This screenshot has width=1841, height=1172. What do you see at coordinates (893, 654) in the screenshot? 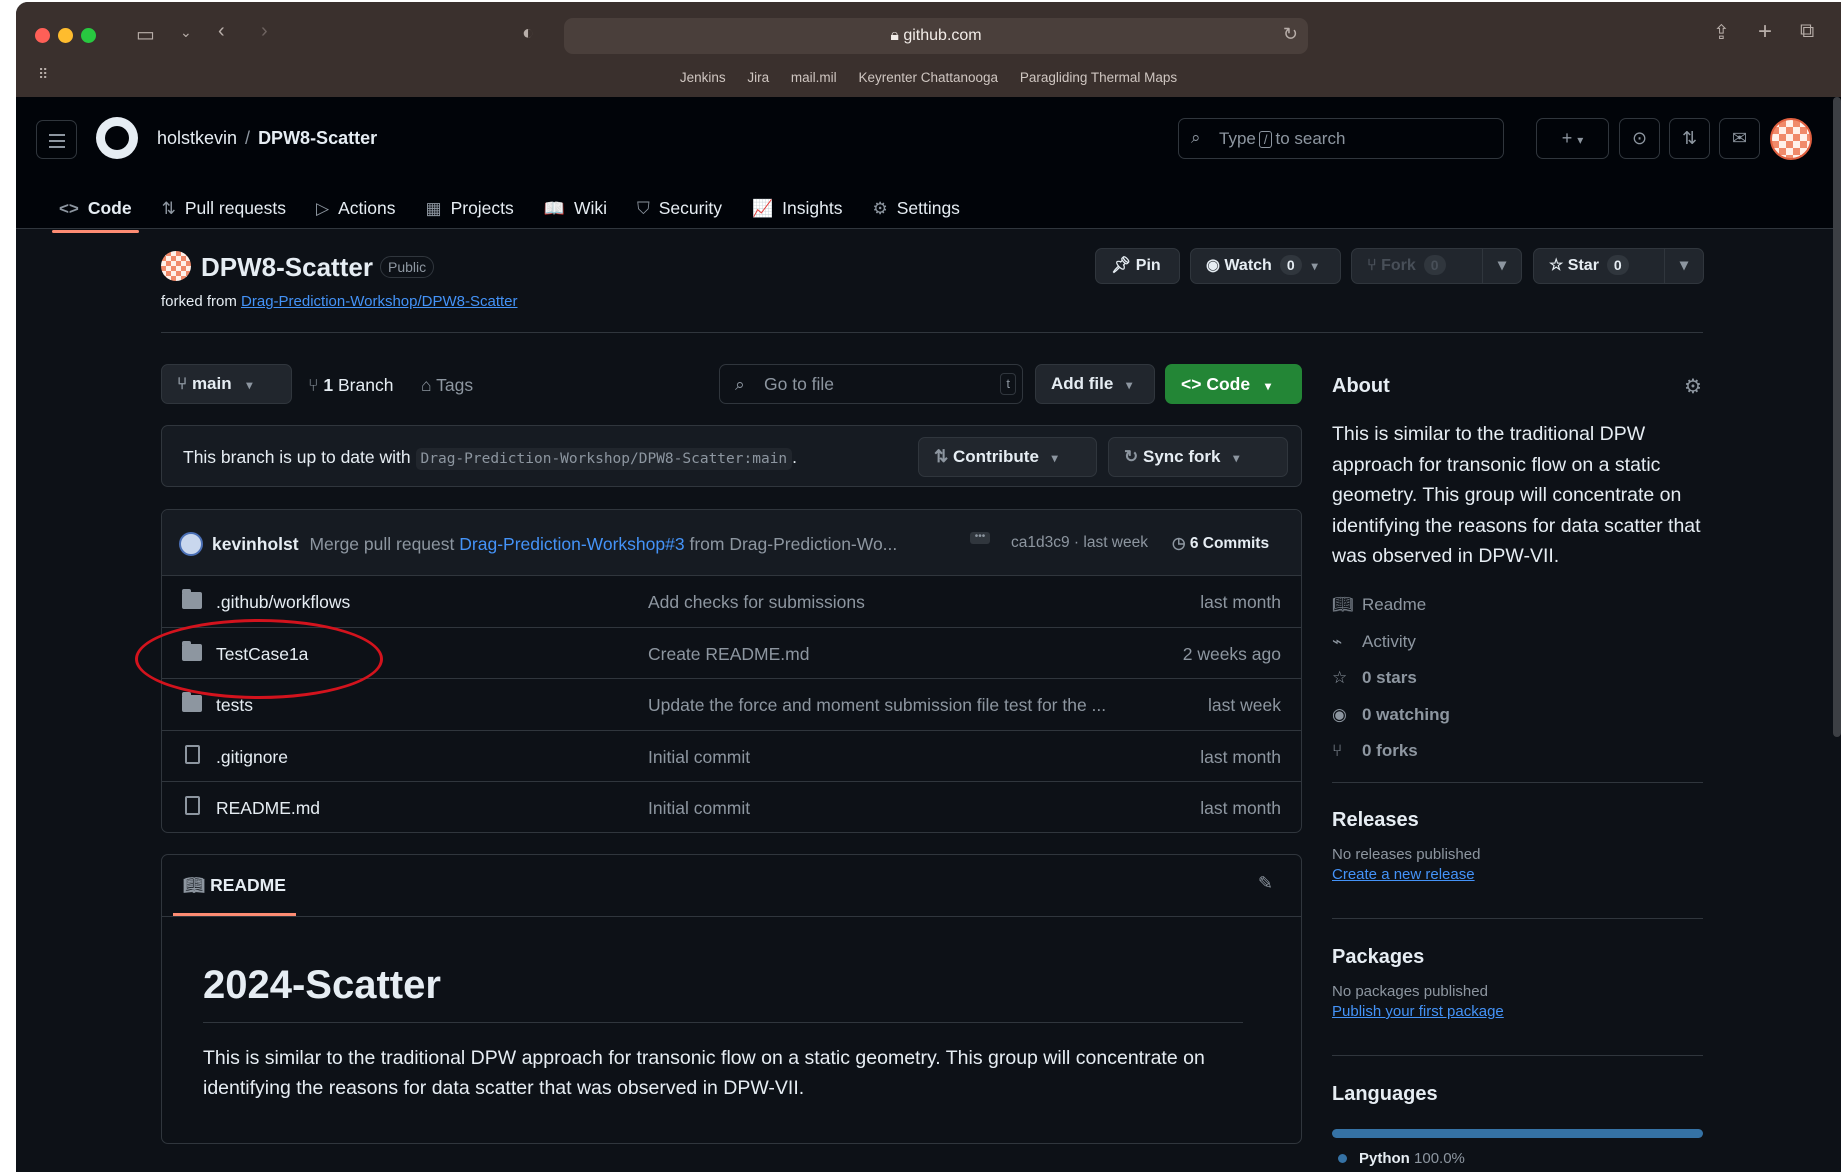
I see `commit-message: Create README.md` at bounding box center [893, 654].